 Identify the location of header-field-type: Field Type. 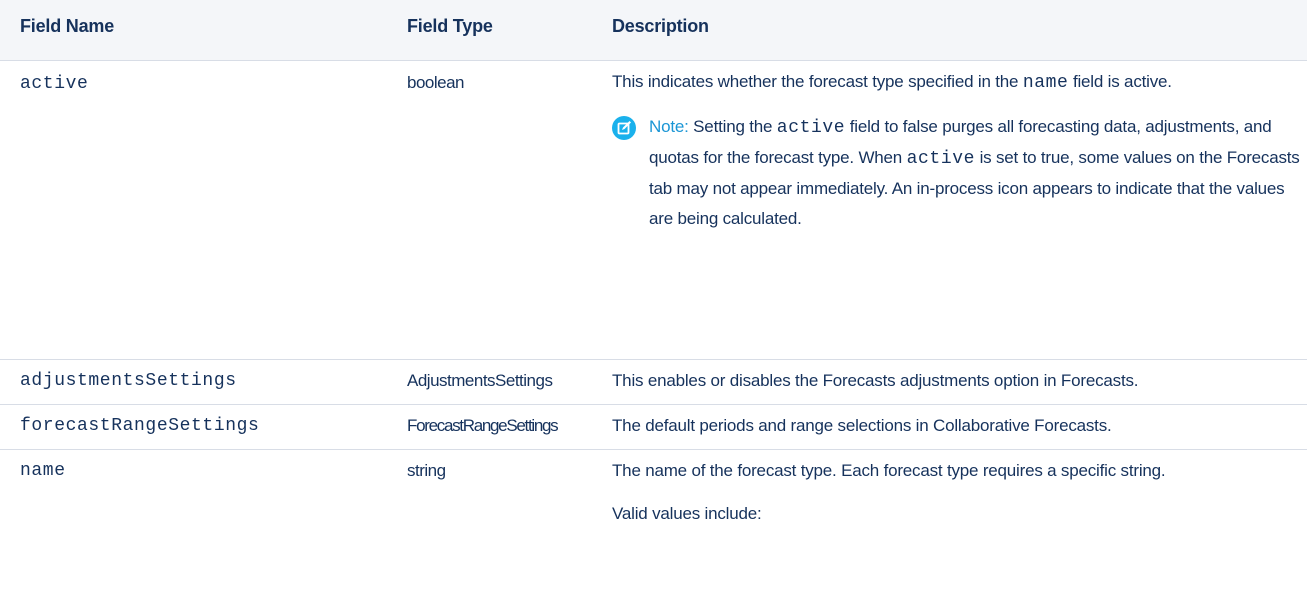
(450, 26).